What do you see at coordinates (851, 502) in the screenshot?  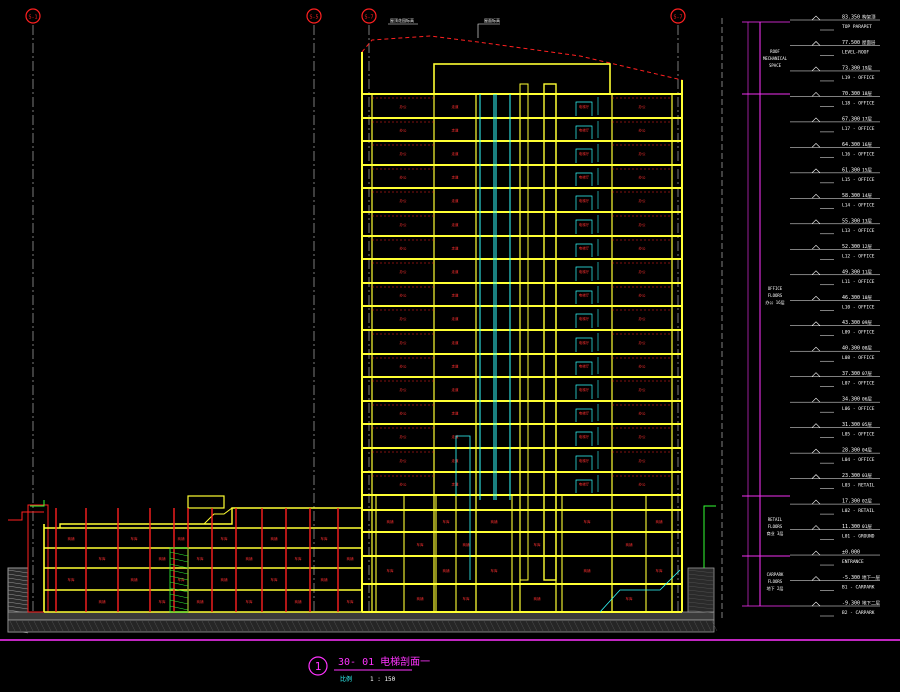 I see `level-elevation: 17.300` at bounding box center [851, 502].